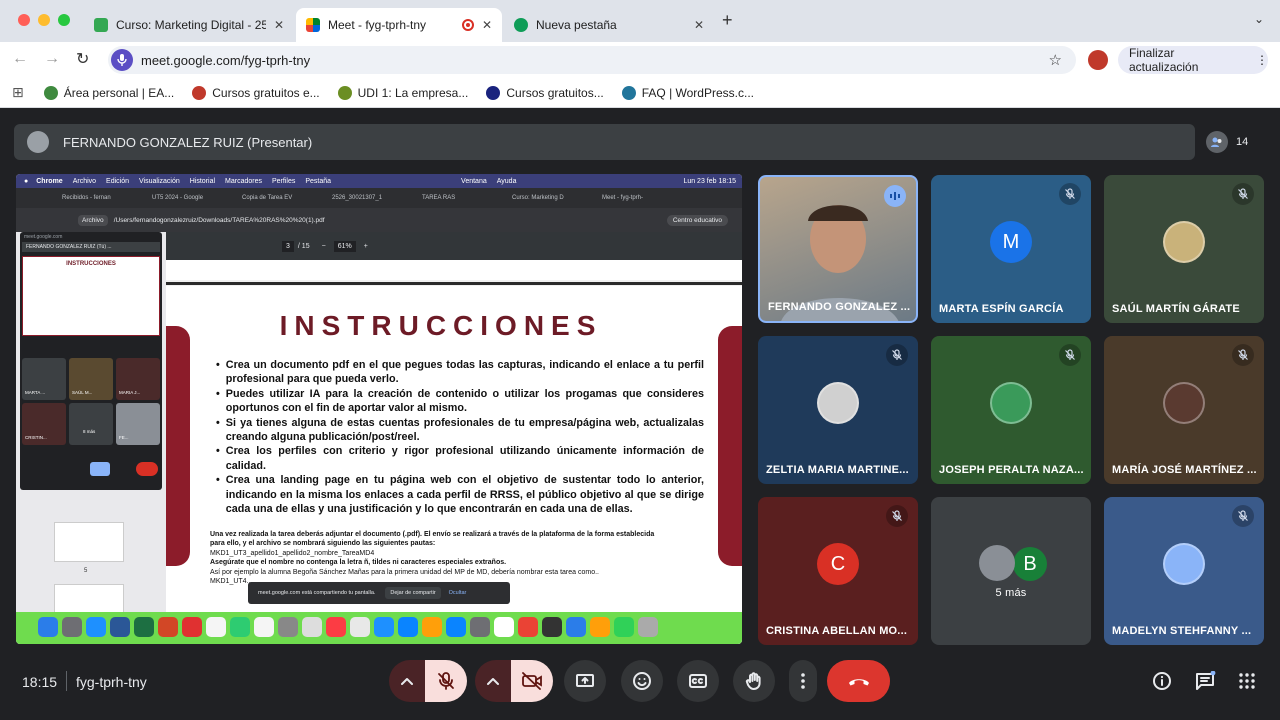 This screenshot has width=1280, height=720. I want to click on new-tab-favicon-icon, so click(521, 25).